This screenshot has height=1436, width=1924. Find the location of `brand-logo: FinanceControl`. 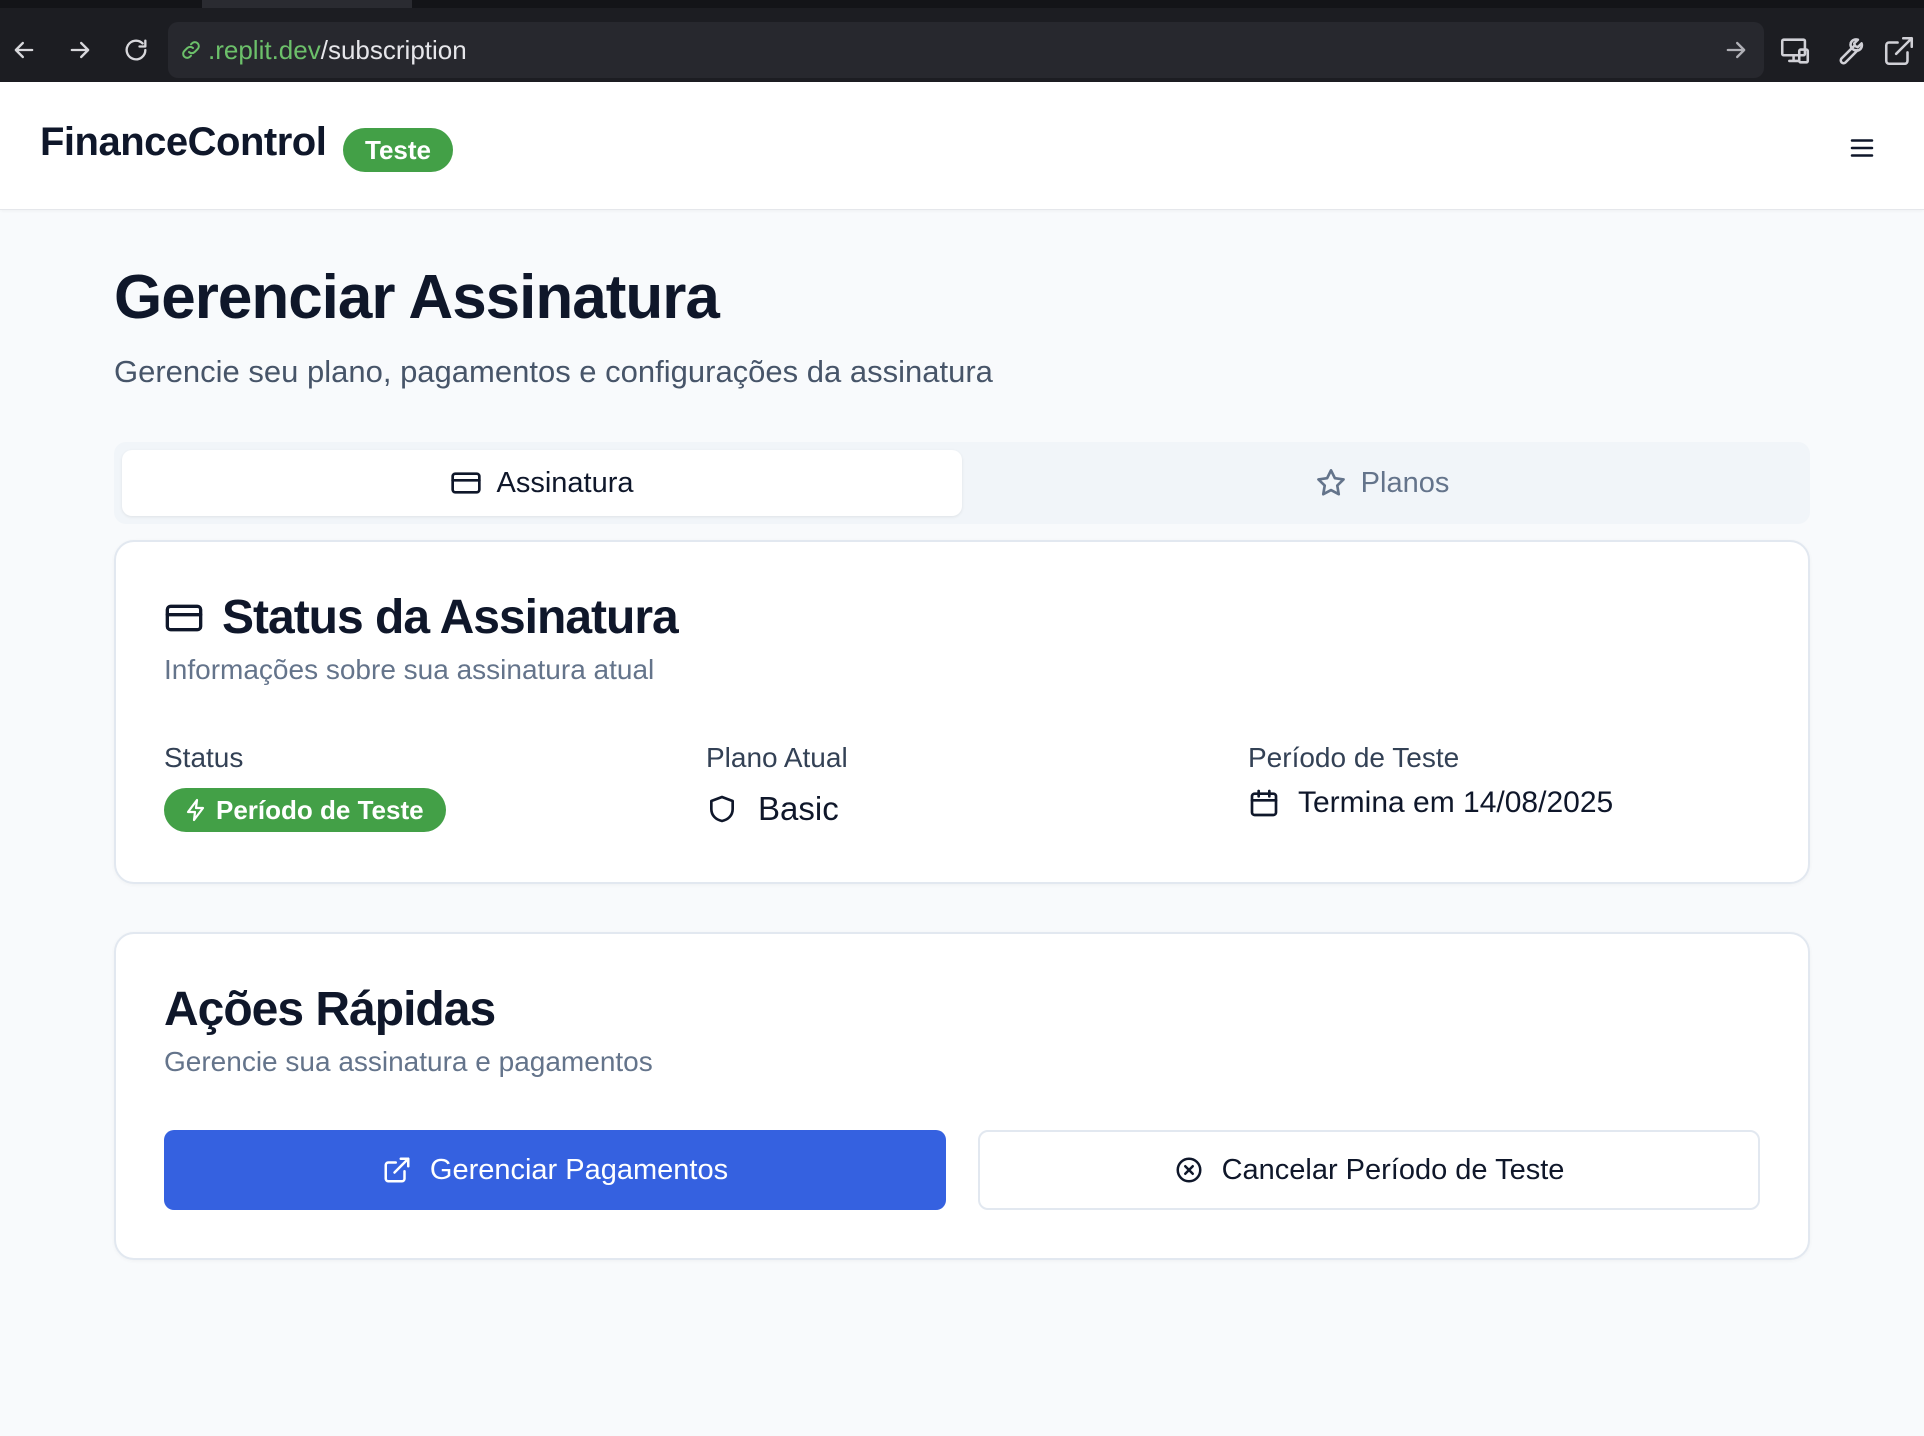

brand-logo: FinanceControl is located at coordinates (183, 142).